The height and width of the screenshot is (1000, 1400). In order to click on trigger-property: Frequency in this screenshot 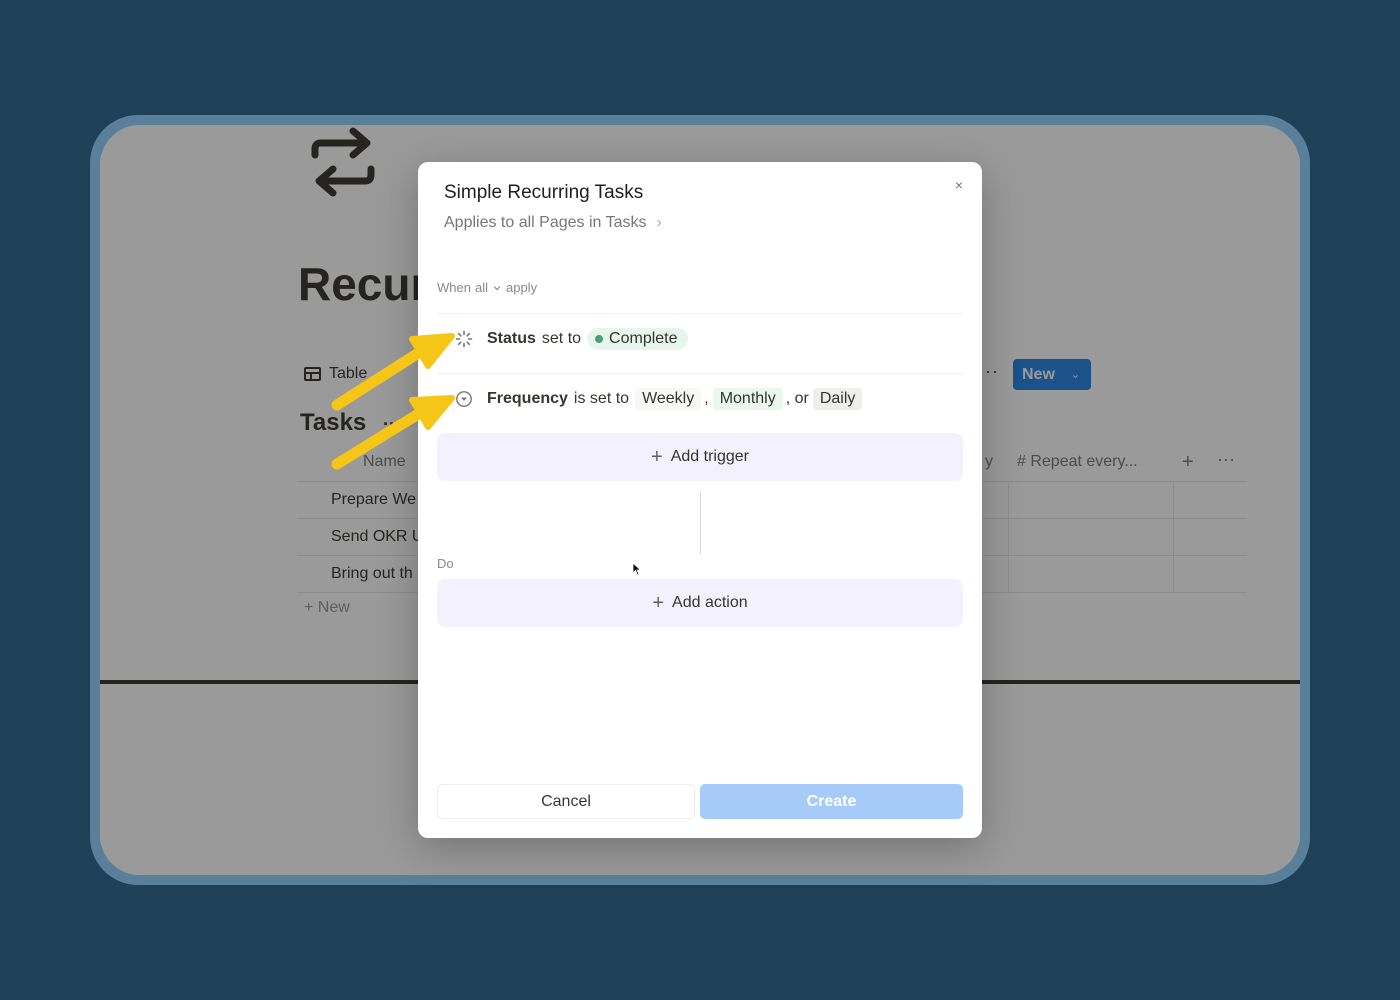, I will do `click(527, 398)`.